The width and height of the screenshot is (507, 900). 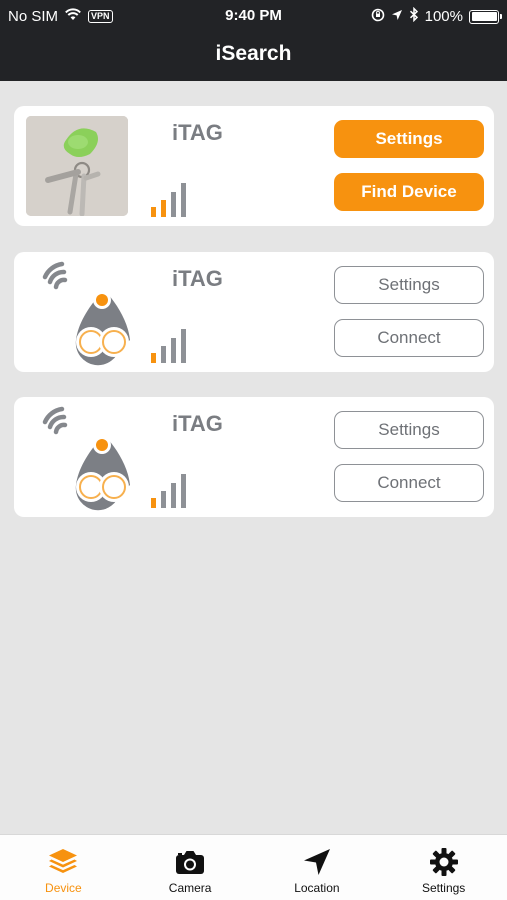 I want to click on battery-percent: 100%, so click(x=443, y=16).